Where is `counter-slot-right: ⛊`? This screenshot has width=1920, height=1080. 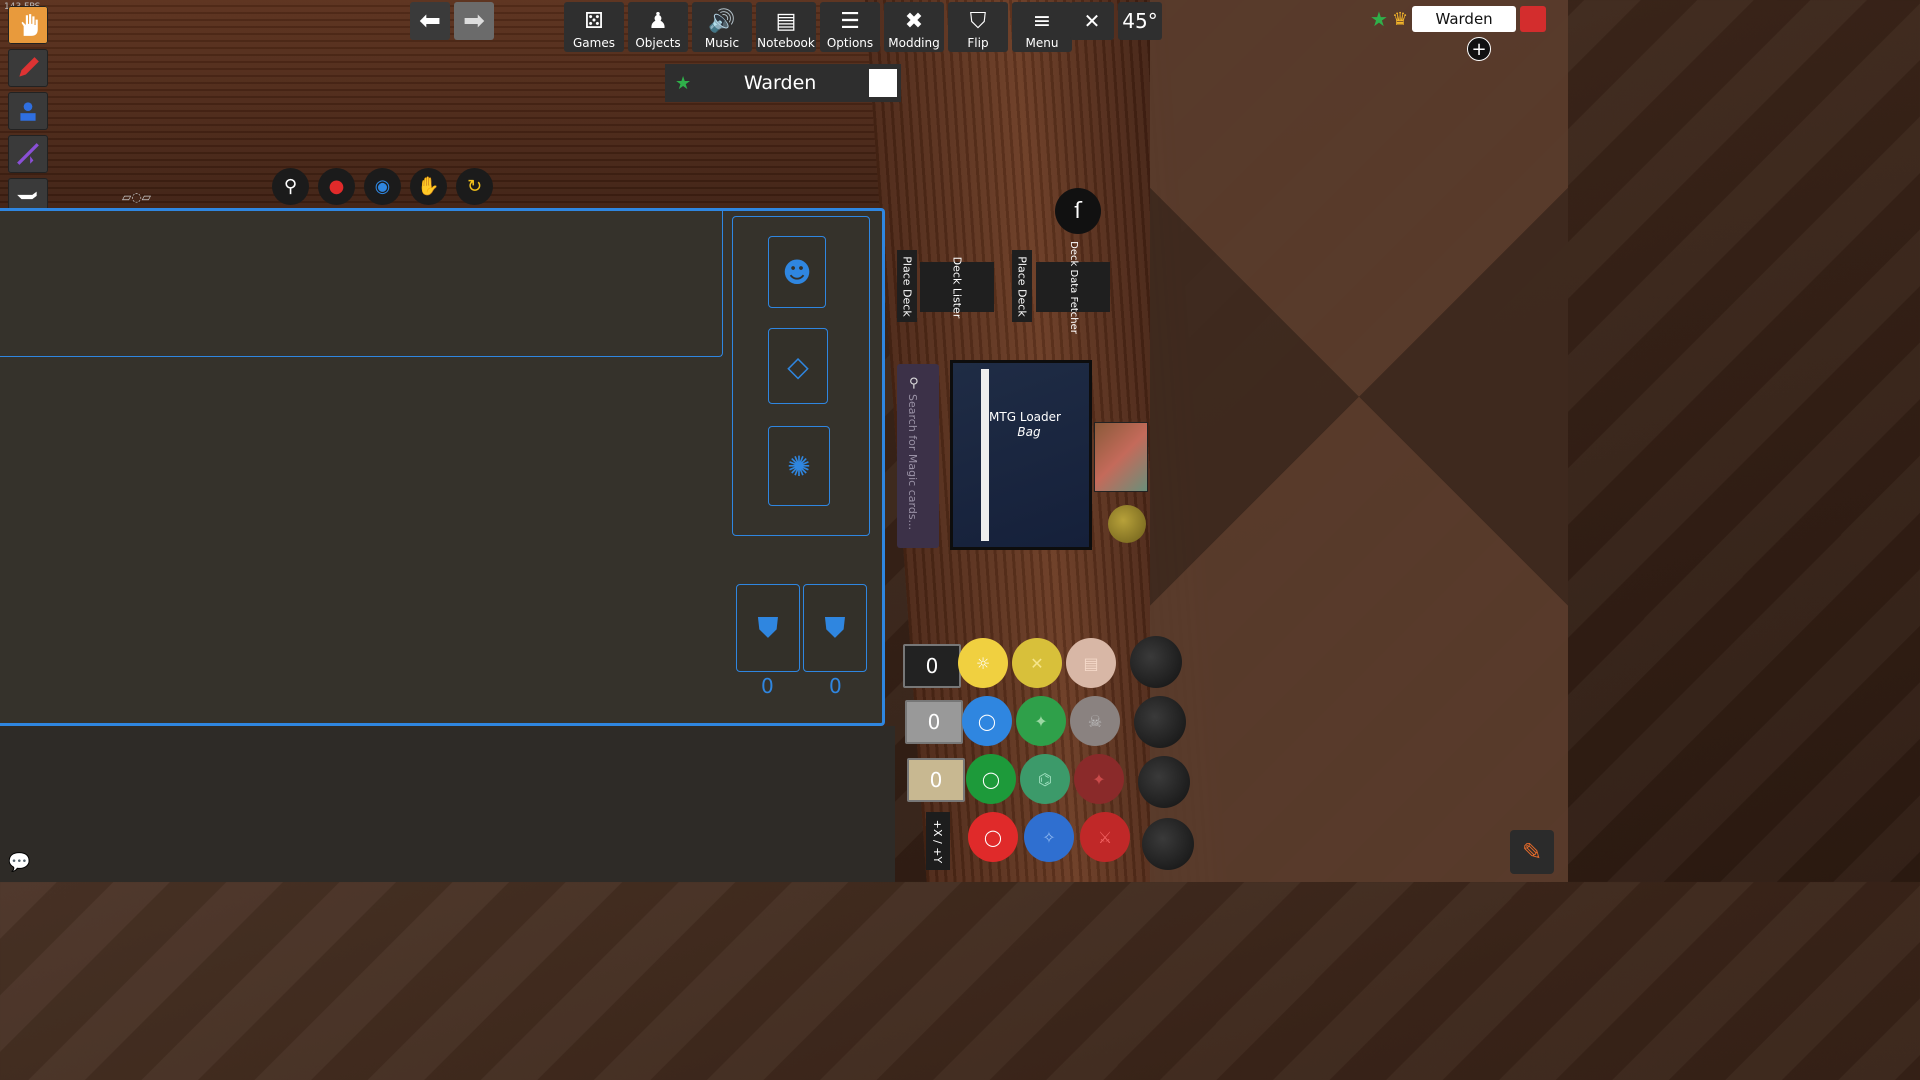
counter-slot-right: ⛊ is located at coordinates (835, 628).